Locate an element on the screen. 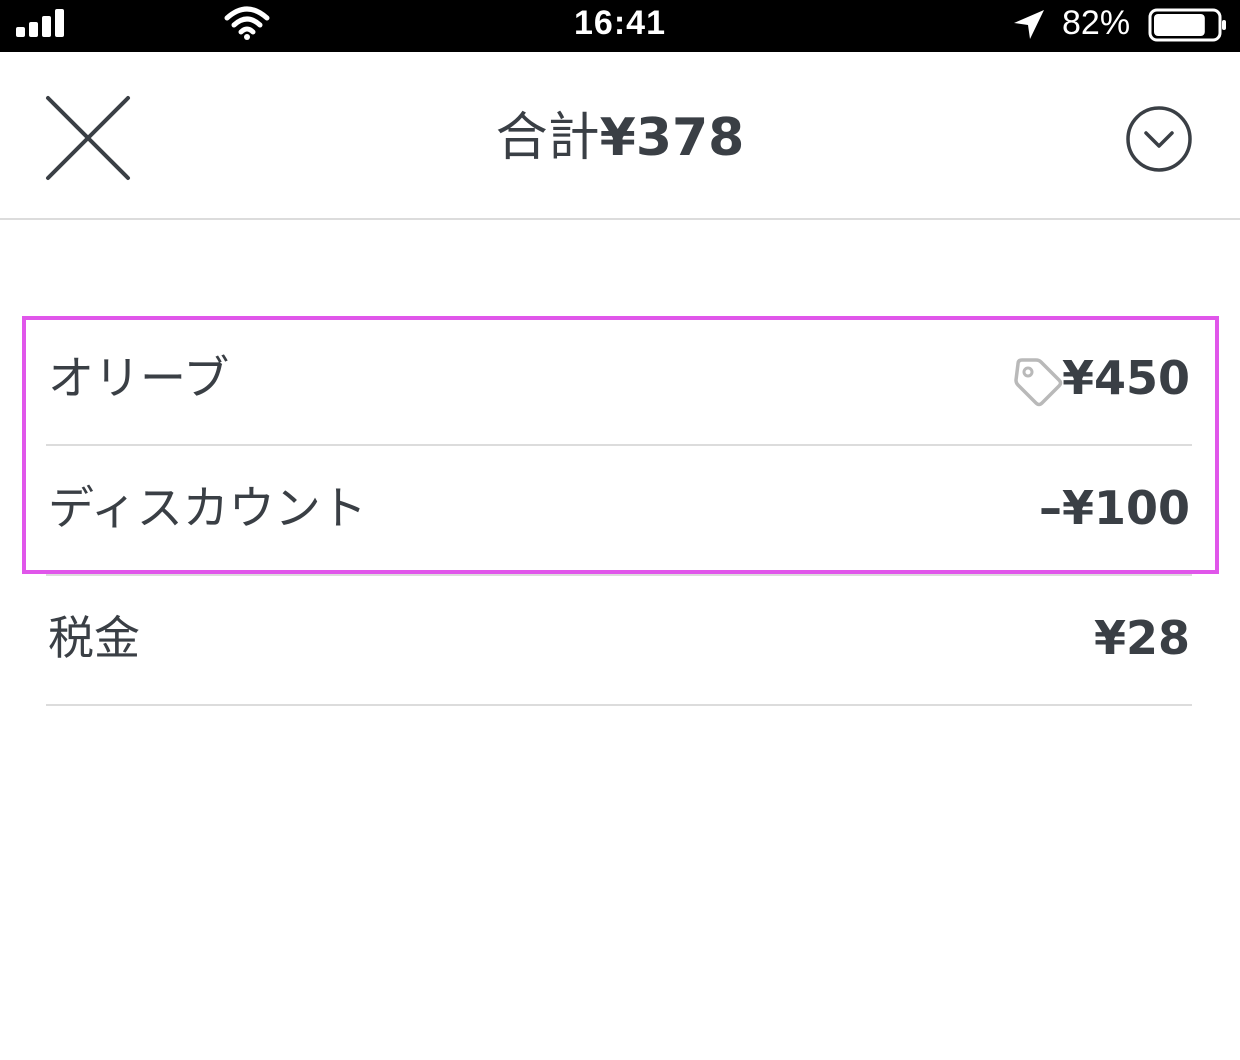  status-bar: 16:41 82% is located at coordinates (620, 26).